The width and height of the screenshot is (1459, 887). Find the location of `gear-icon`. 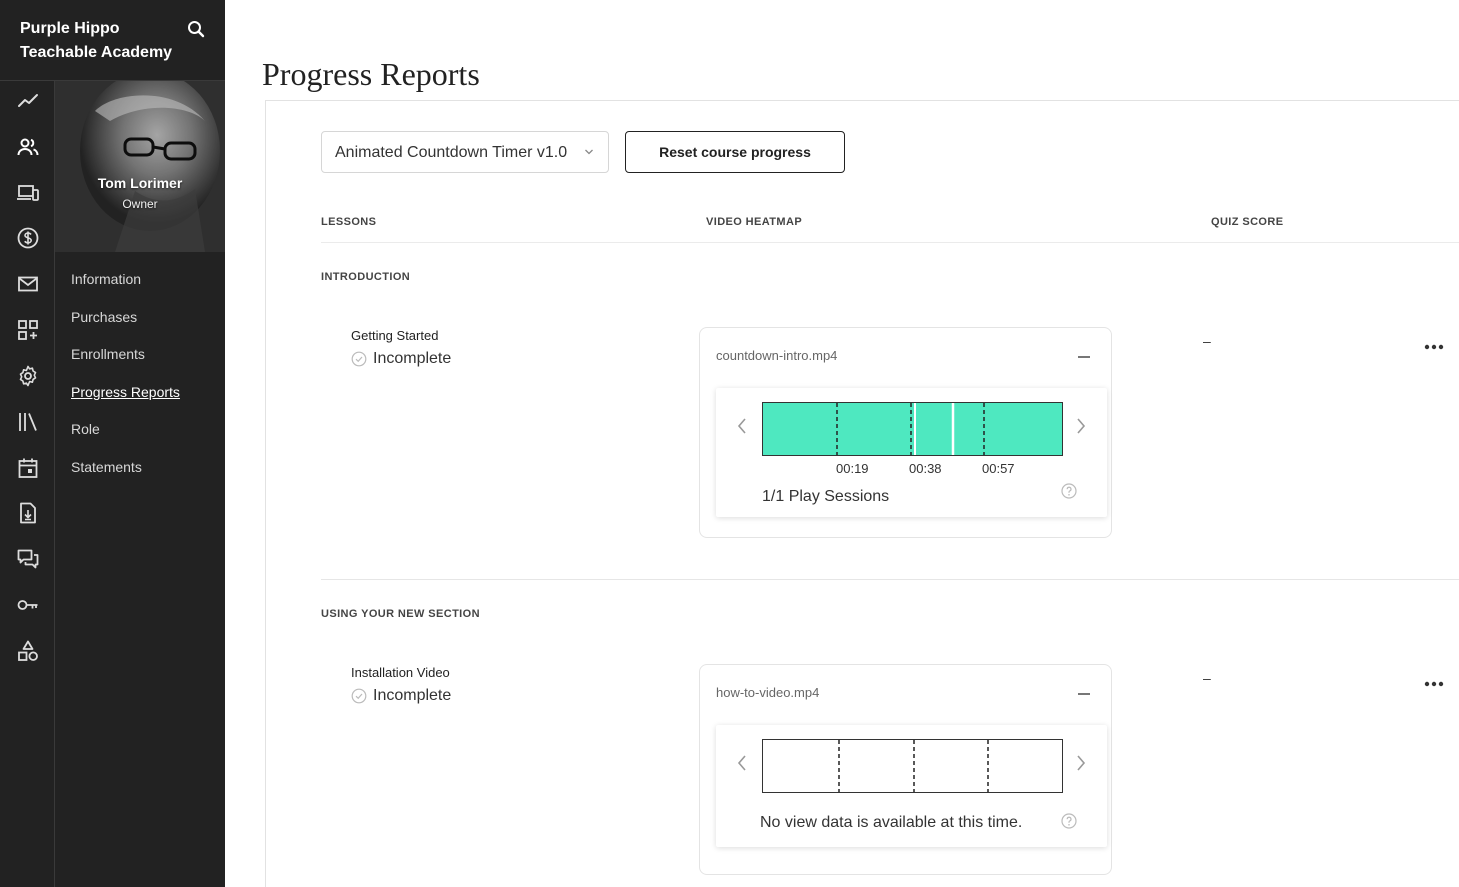

gear-icon is located at coordinates (28, 376).